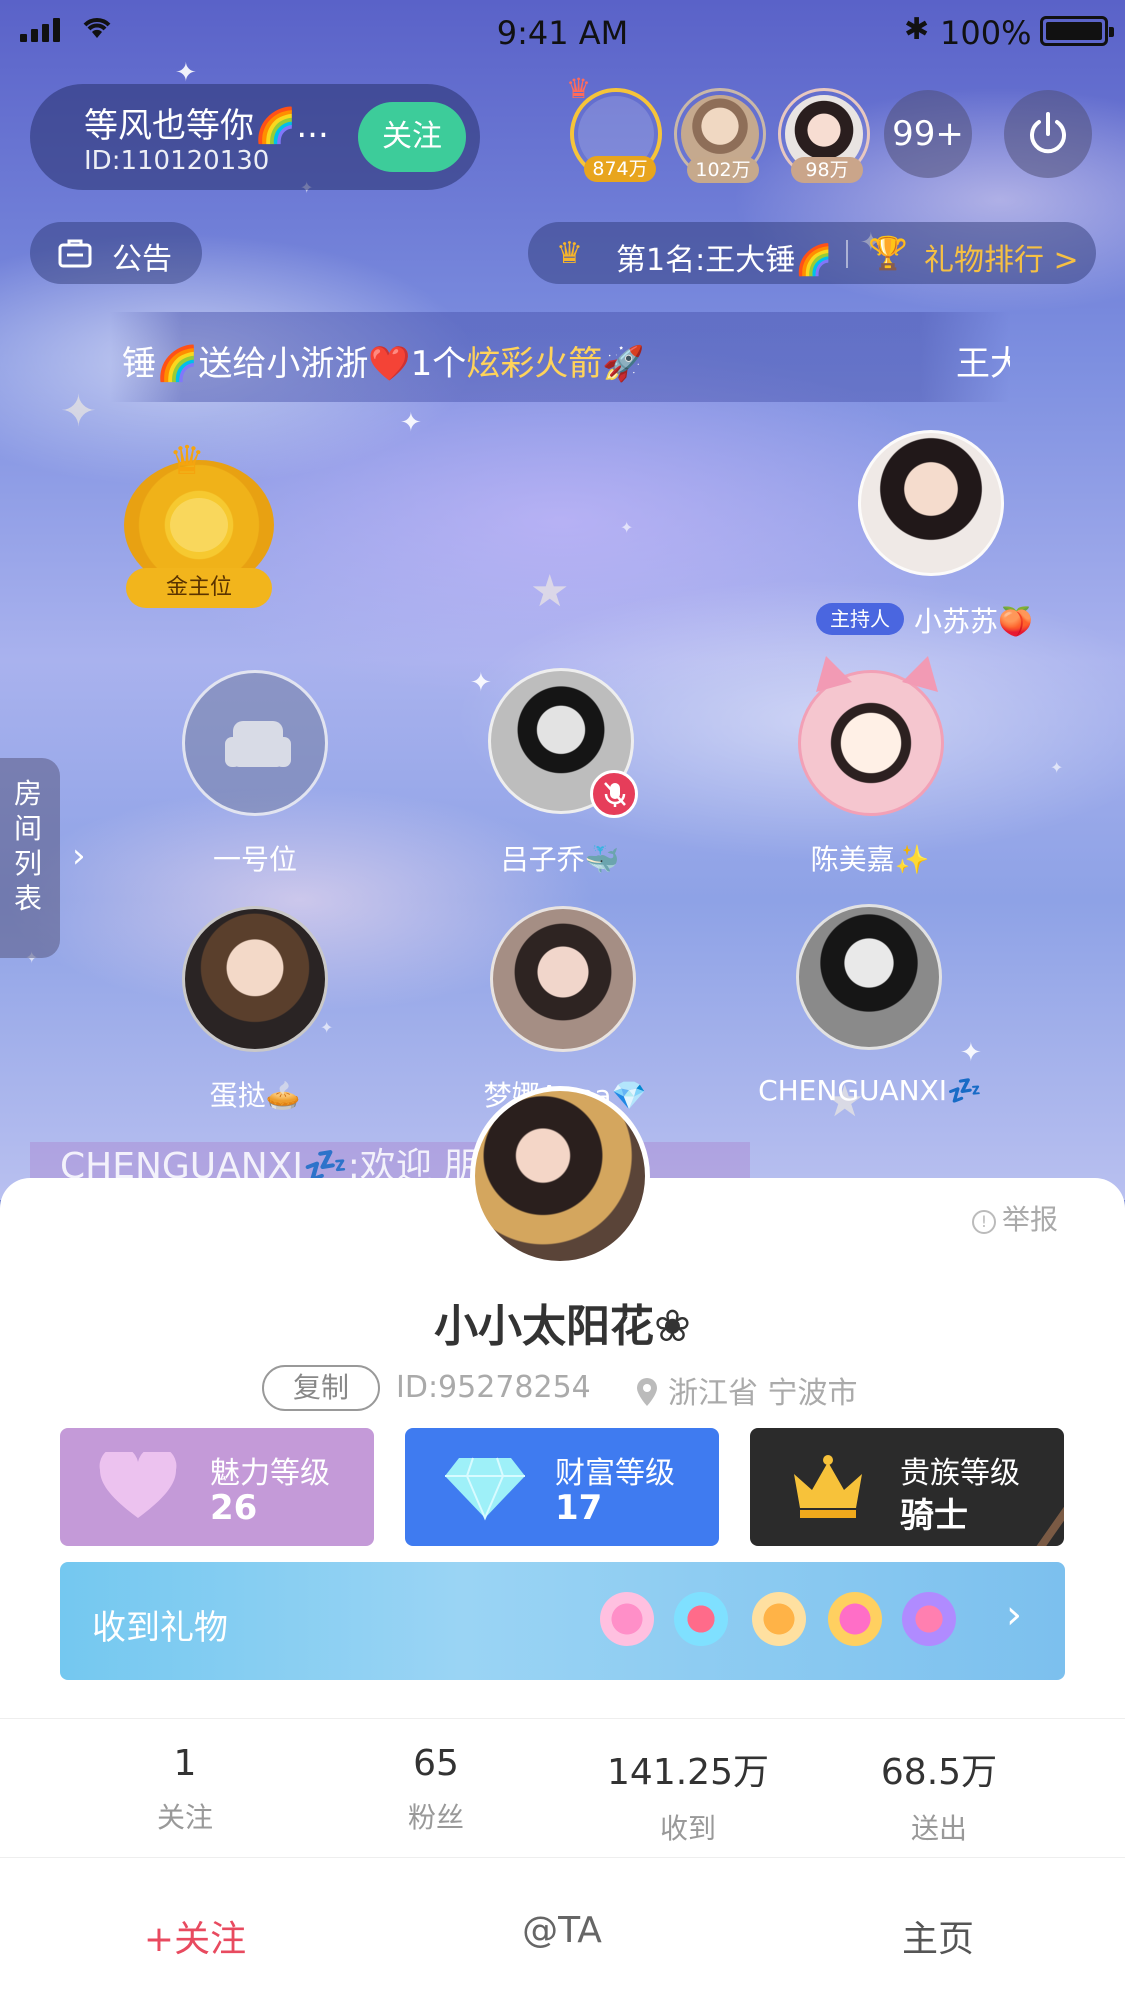  Describe the element at coordinates (254, 859) in the screenshot. I see `seat-1-name: 一号位` at that location.